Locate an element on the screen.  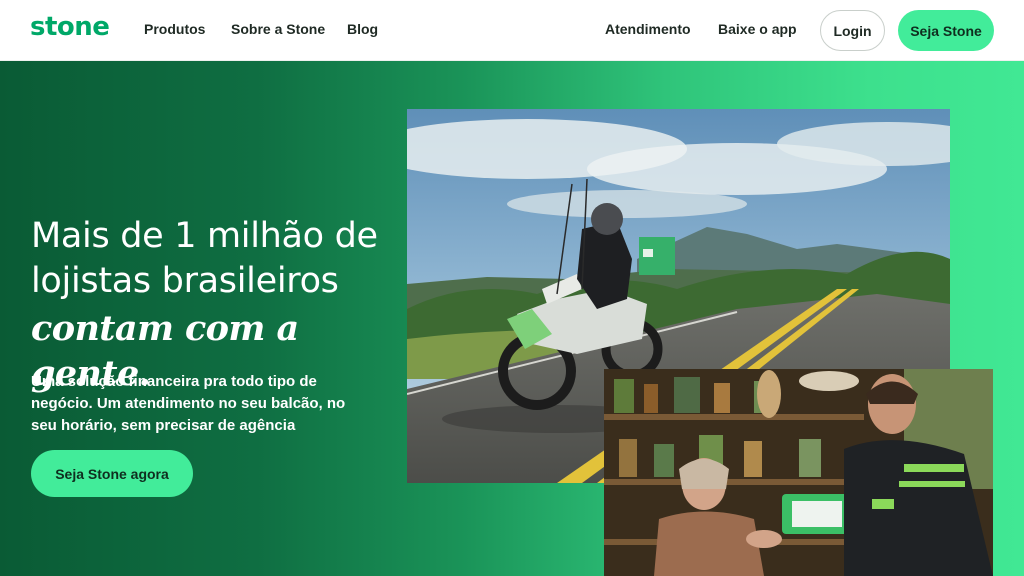
headline-line-1: Mais de 1 milhão de is located at coordinates (204, 236).